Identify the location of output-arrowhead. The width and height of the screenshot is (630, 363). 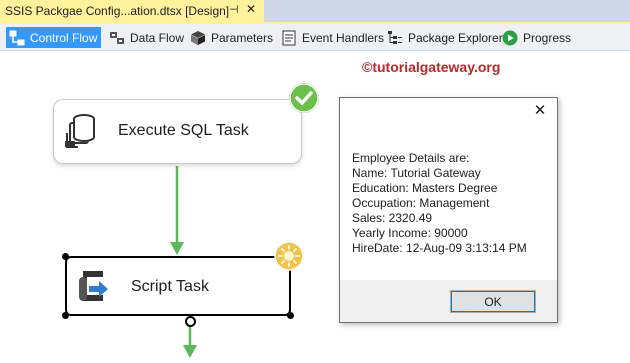
(190, 351).